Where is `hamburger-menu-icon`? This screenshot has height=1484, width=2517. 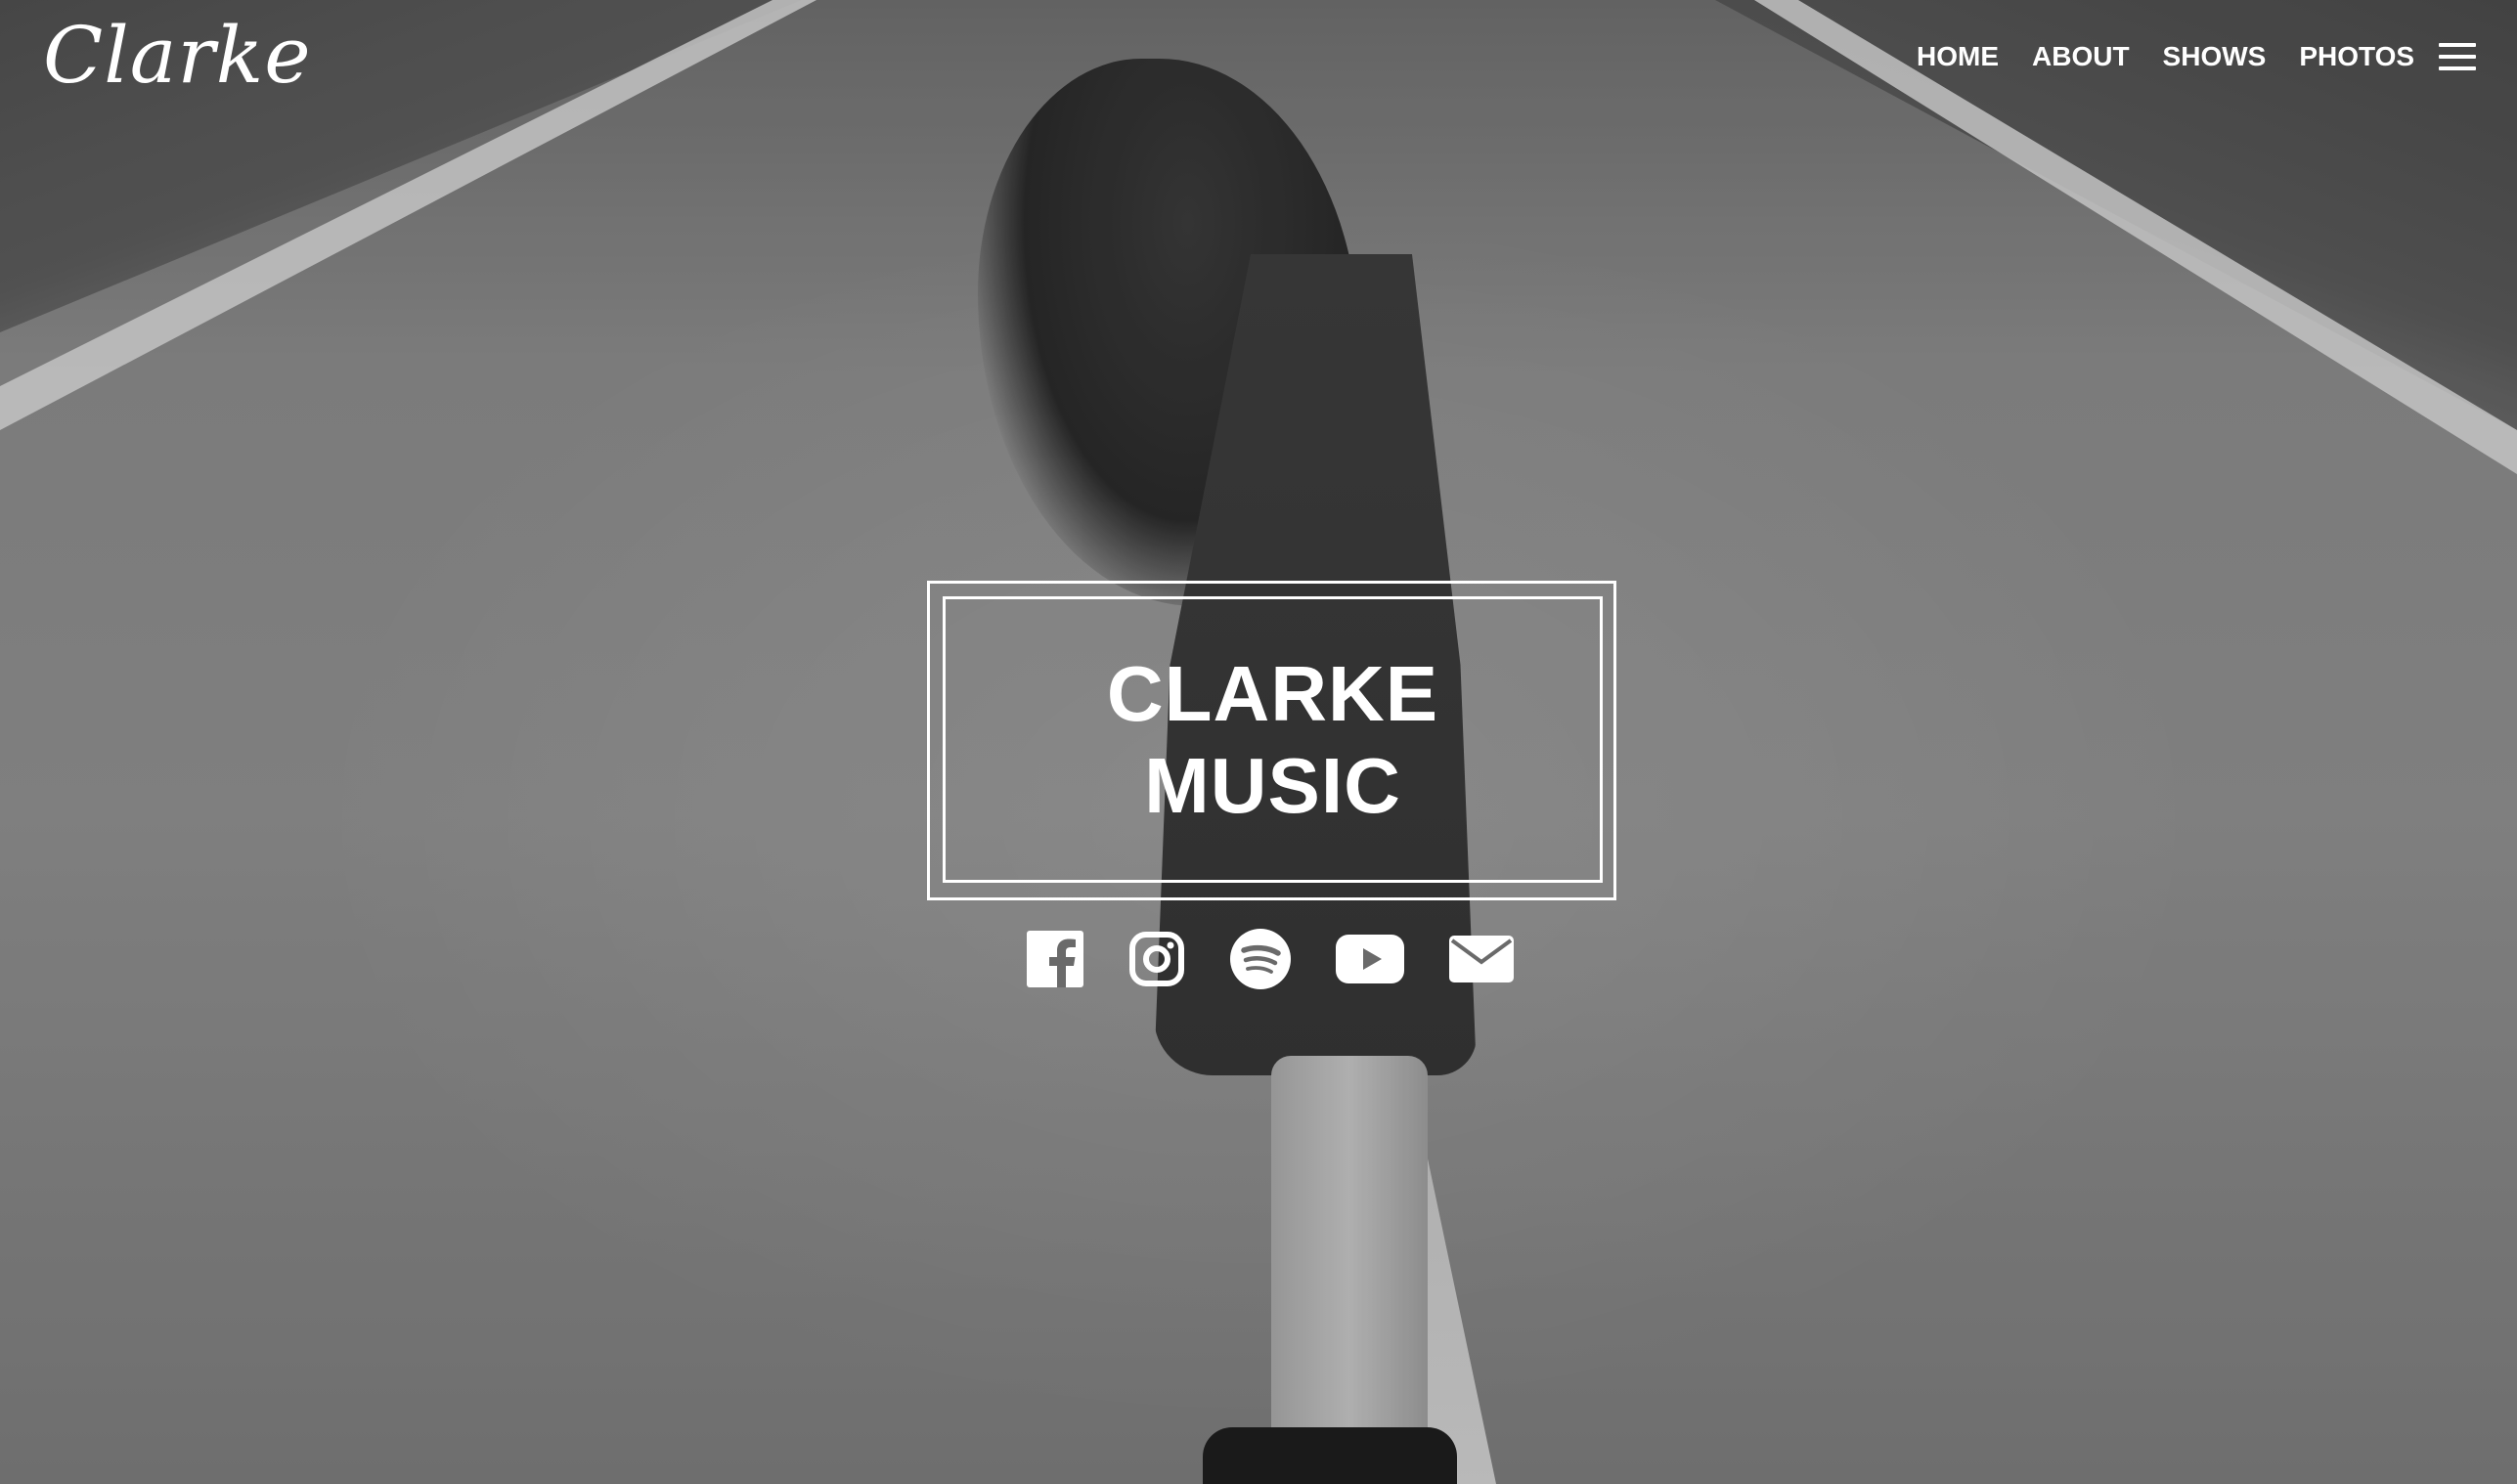 hamburger-menu-icon is located at coordinates (2457, 56).